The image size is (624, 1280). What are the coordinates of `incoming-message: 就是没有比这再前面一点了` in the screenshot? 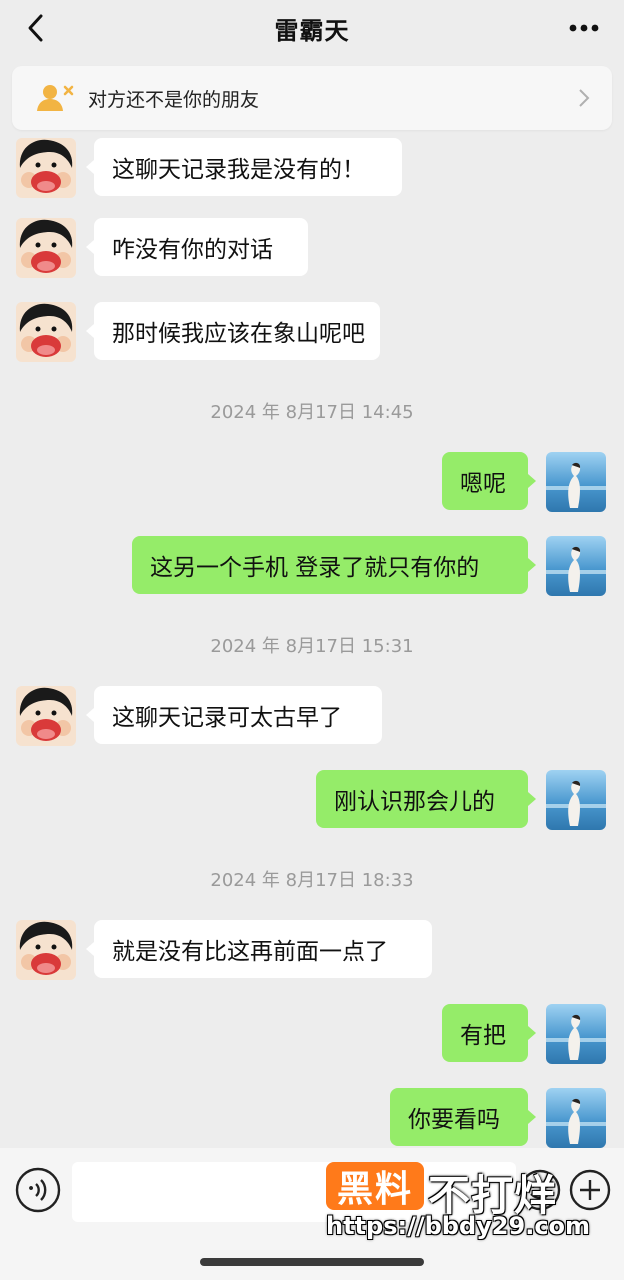 It's located at (312, 951).